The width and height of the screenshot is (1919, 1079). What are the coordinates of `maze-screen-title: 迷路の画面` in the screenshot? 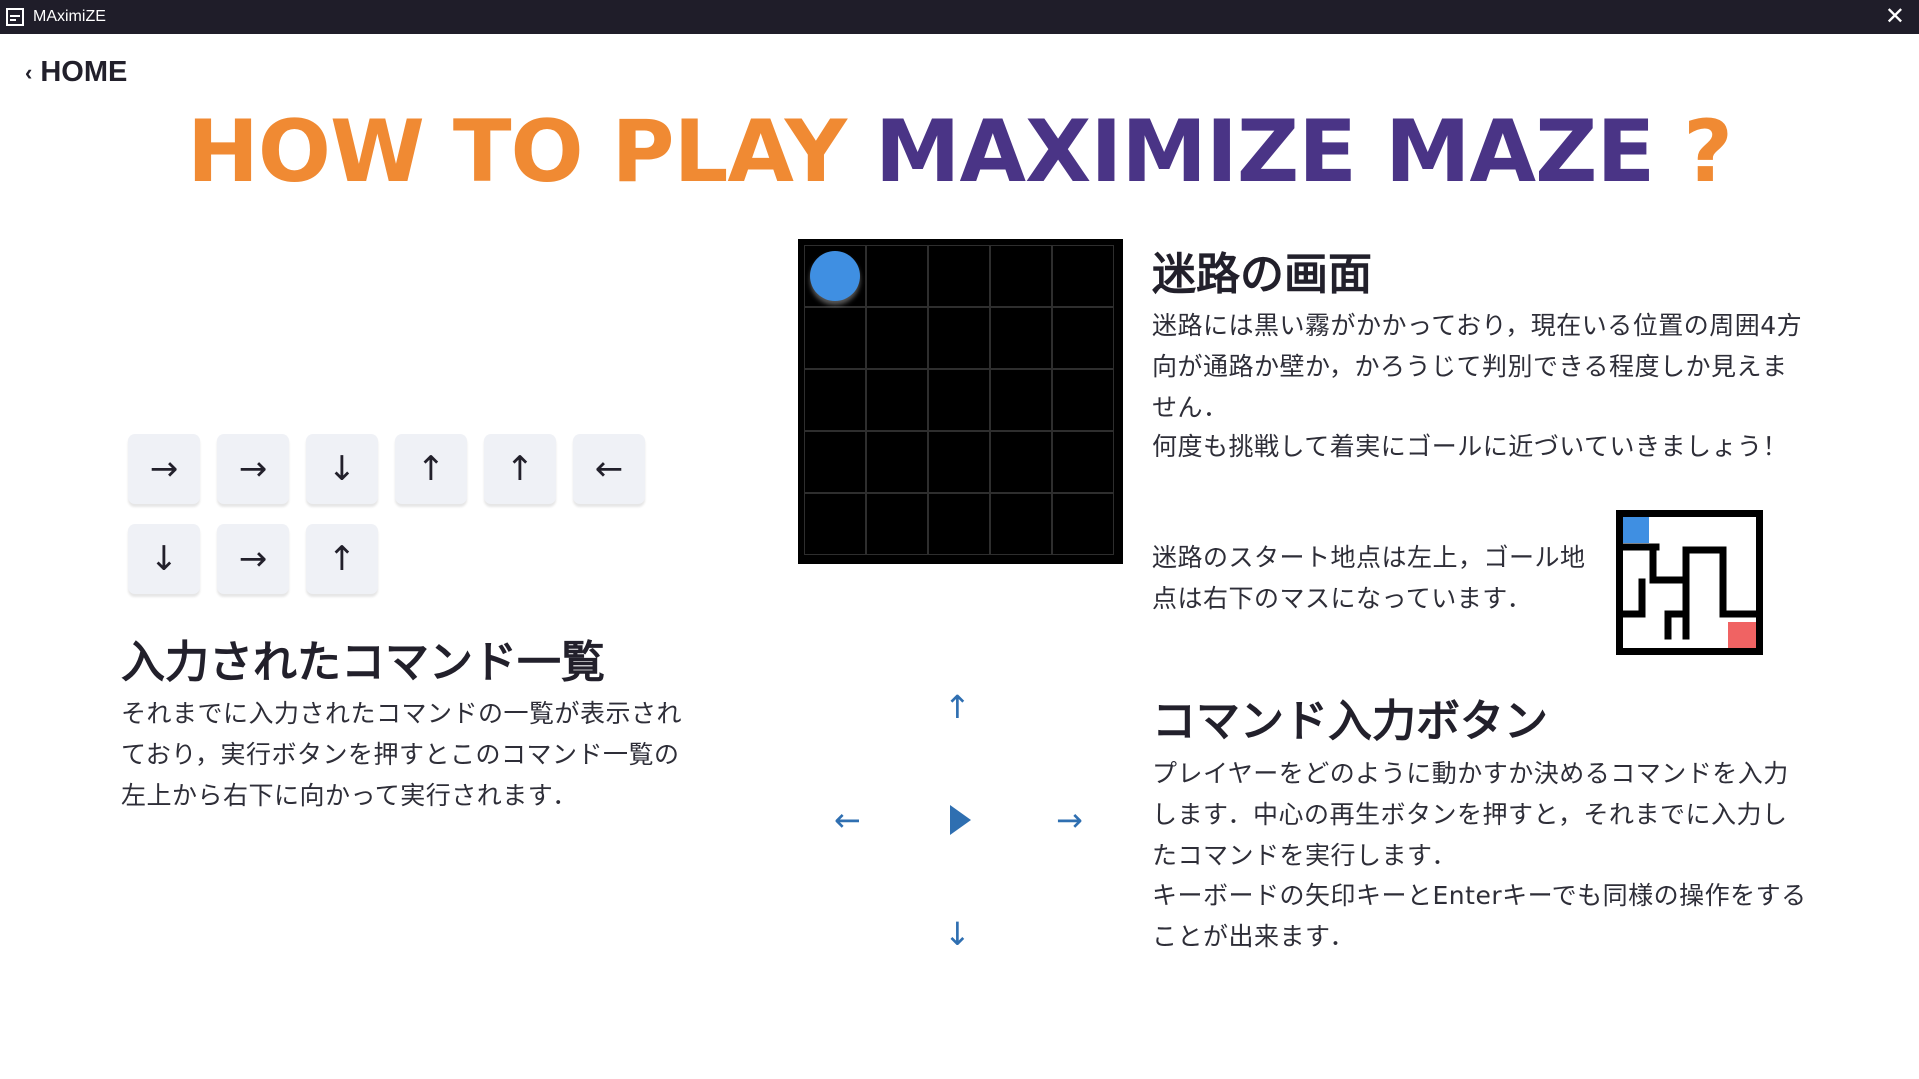 It's located at (1262, 274).